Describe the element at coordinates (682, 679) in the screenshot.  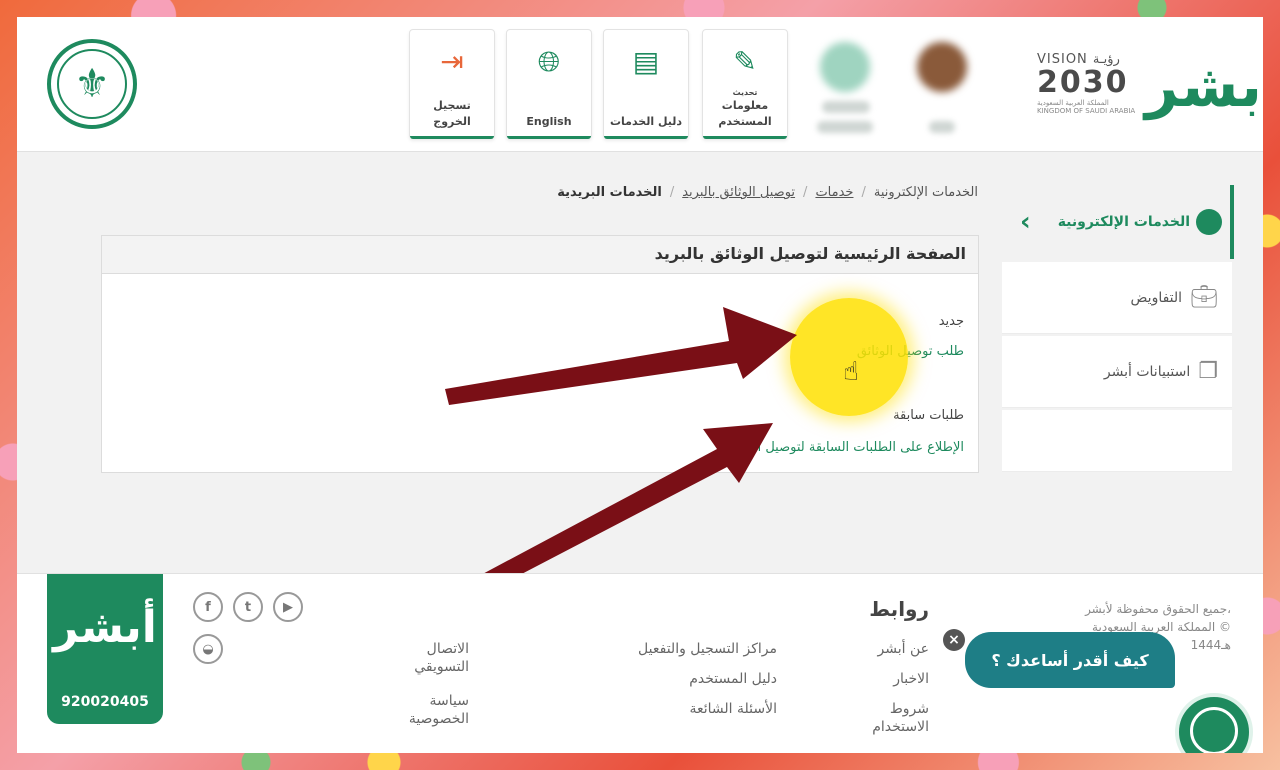
I see `footer-link-user-guide: دليل المستخدم` at that location.